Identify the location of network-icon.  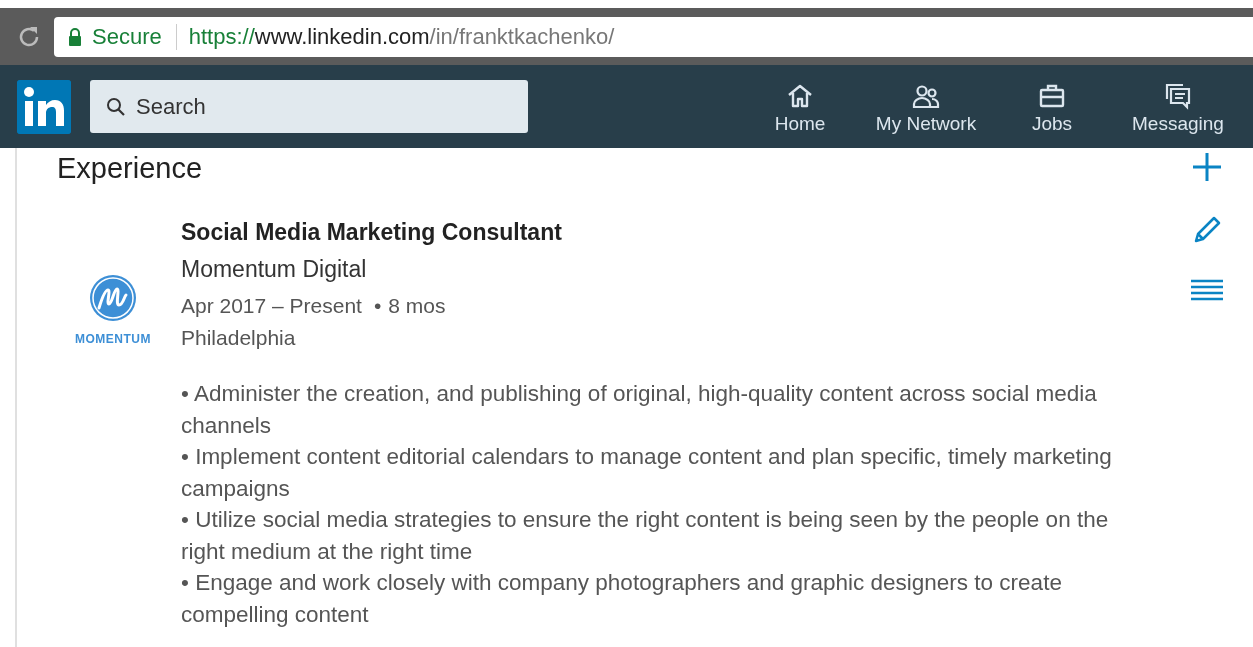
(926, 96).